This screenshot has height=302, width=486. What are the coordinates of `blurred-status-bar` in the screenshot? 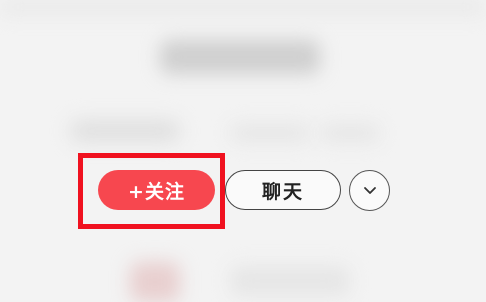 It's located at (243, 7).